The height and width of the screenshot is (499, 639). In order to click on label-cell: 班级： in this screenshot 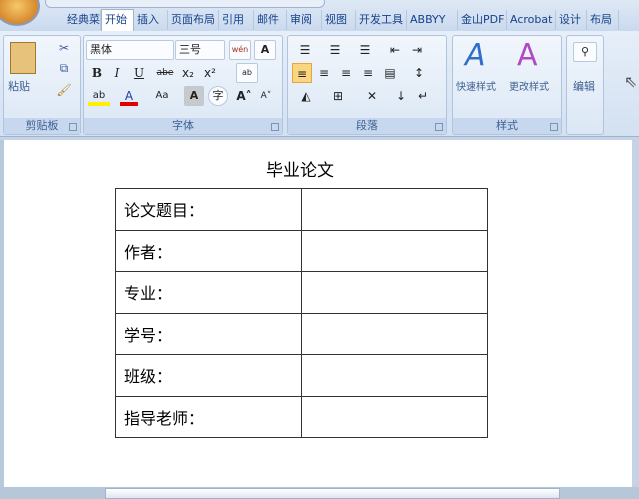, I will do `click(208, 375)`.